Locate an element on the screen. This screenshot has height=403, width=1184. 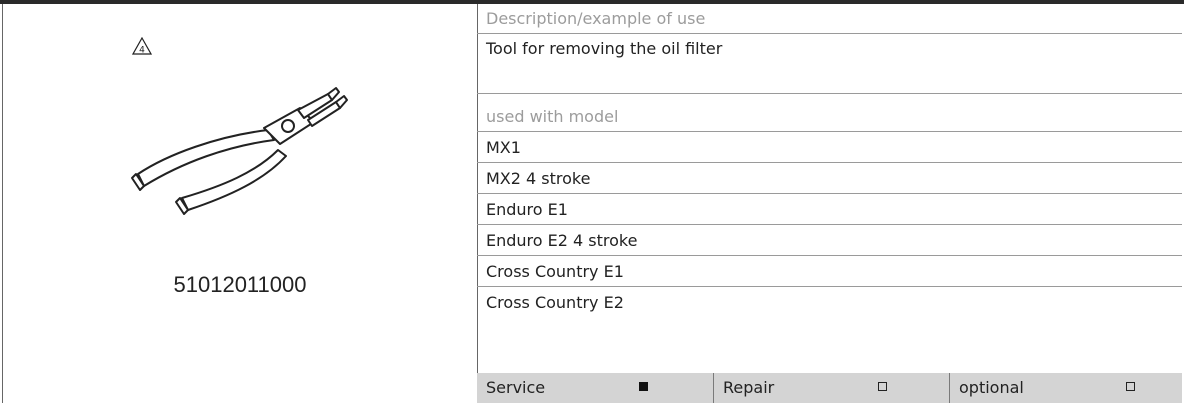
usage-bar: Service Repair optional is located at coordinates (829, 388).